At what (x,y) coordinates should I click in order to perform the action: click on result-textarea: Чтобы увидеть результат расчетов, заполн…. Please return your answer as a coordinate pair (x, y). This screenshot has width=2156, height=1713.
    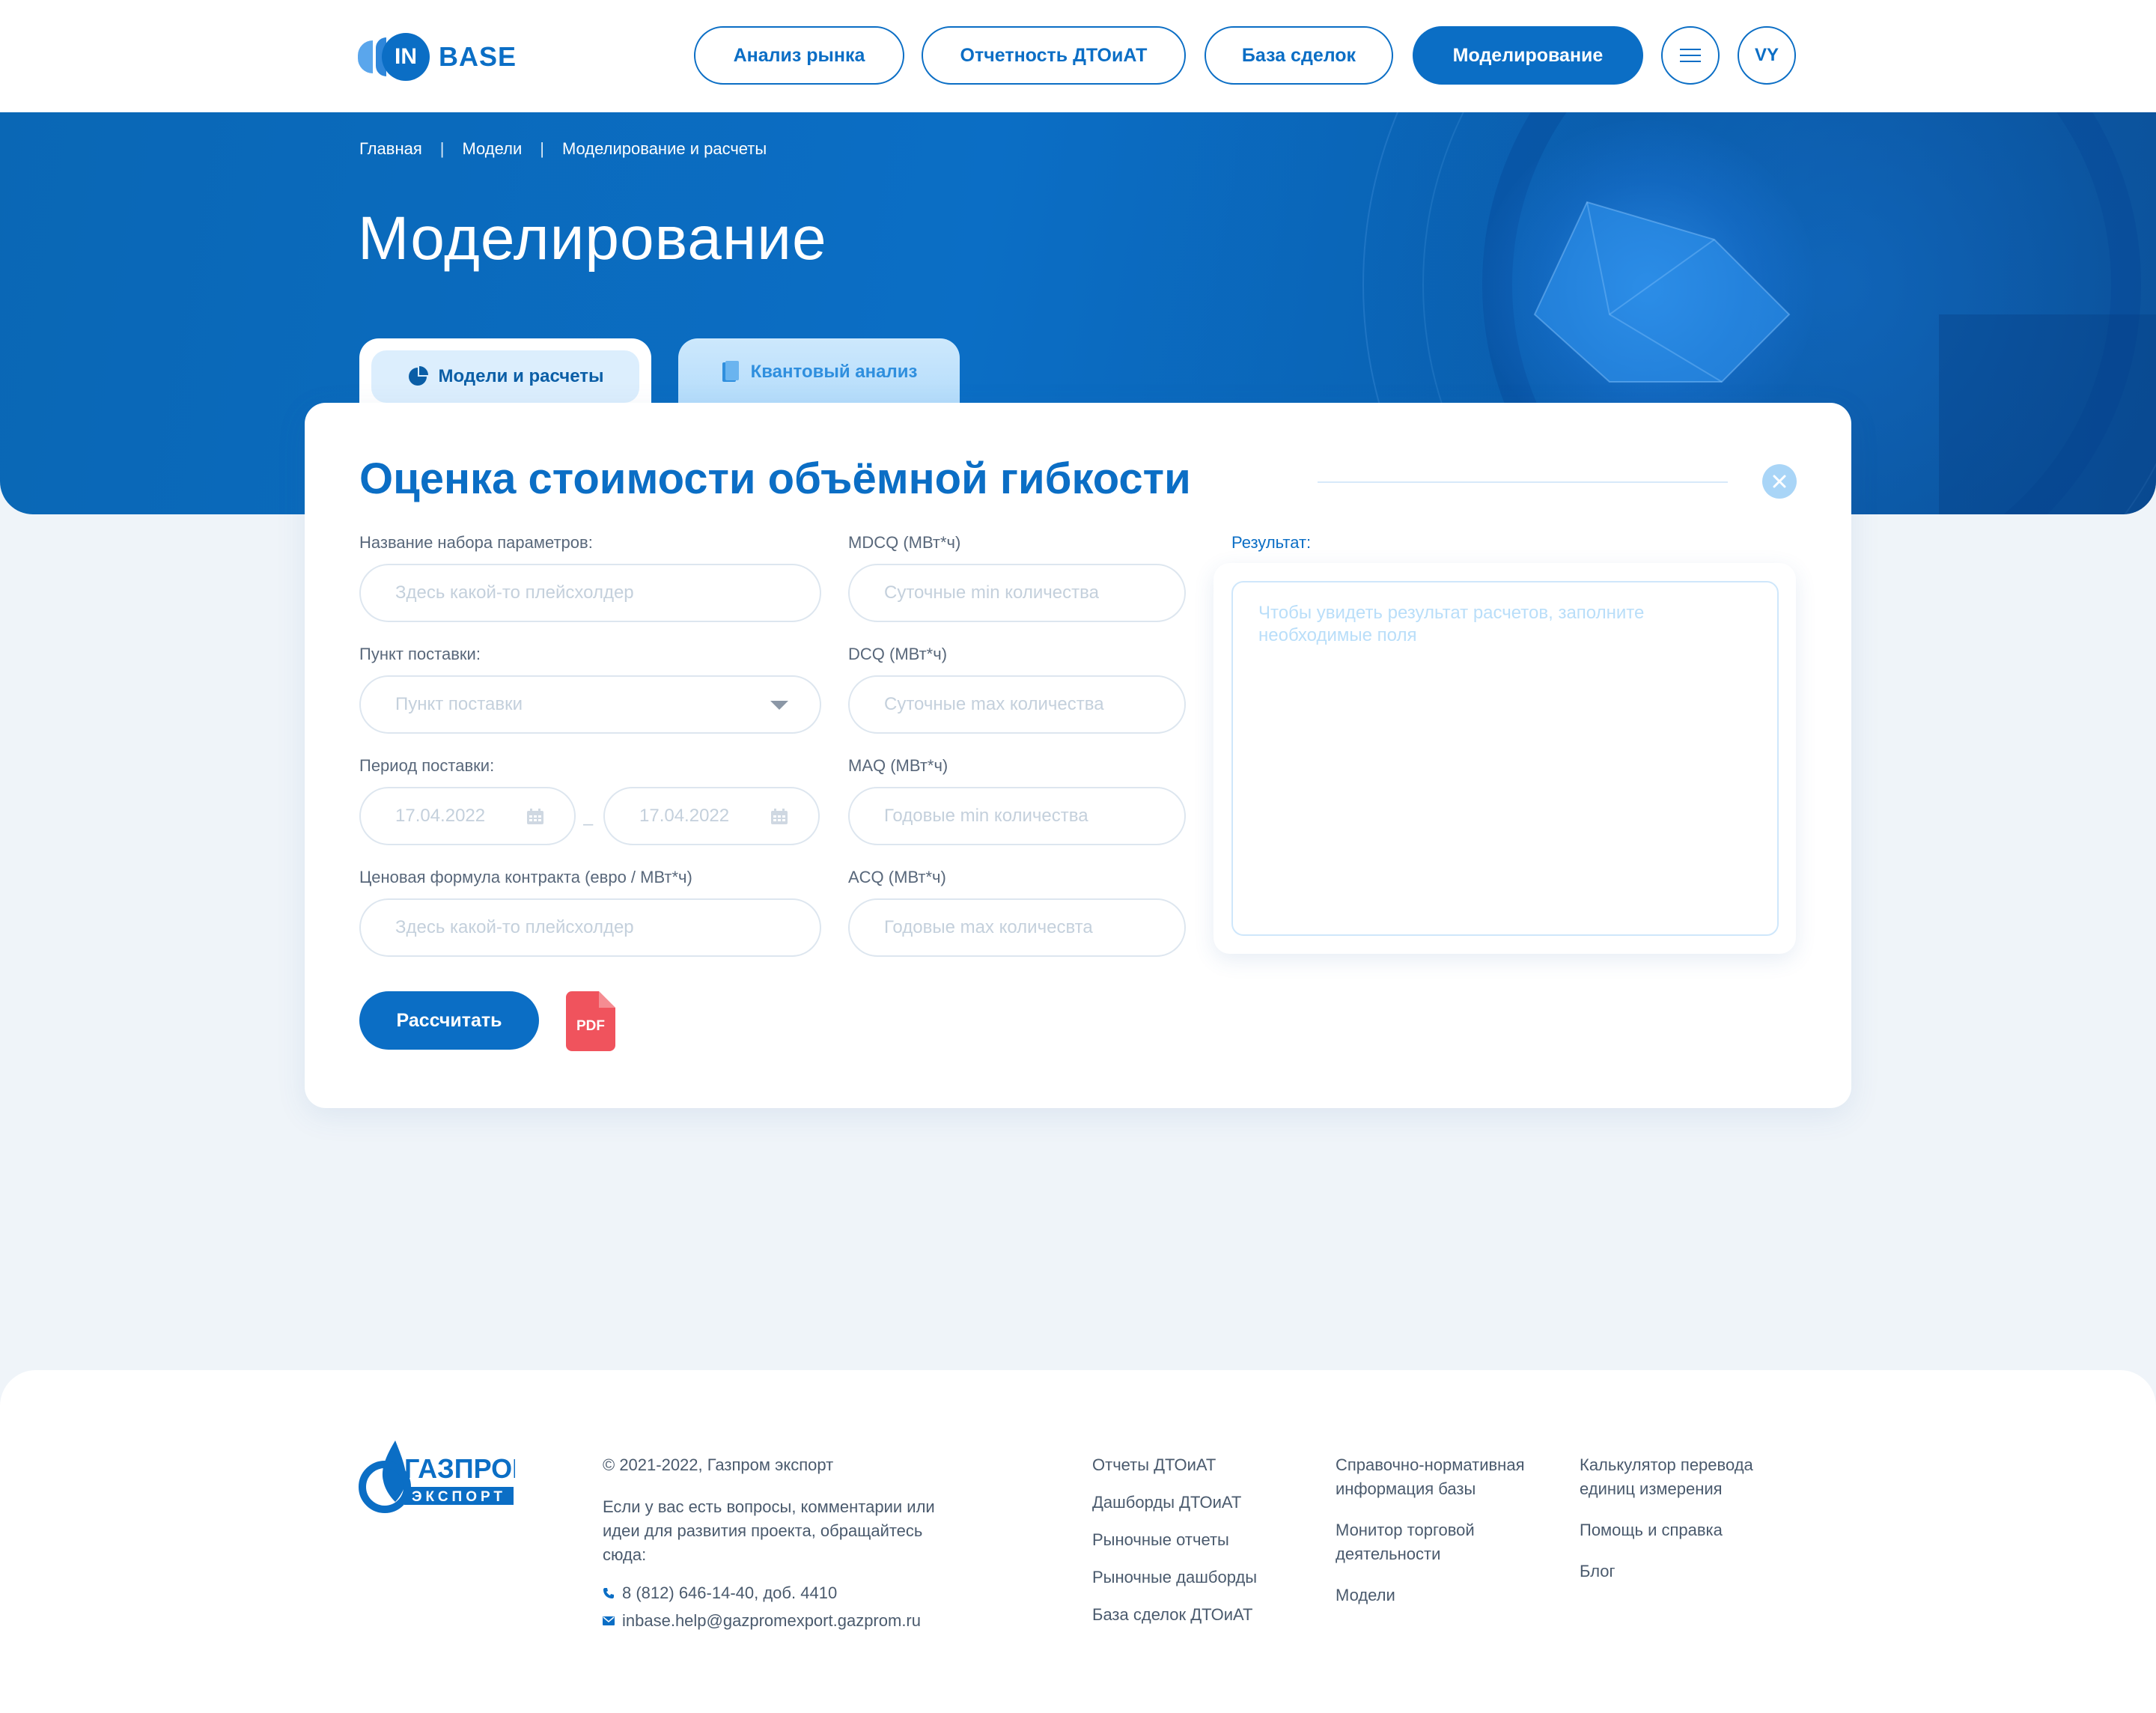
    Looking at the image, I should click on (1505, 758).